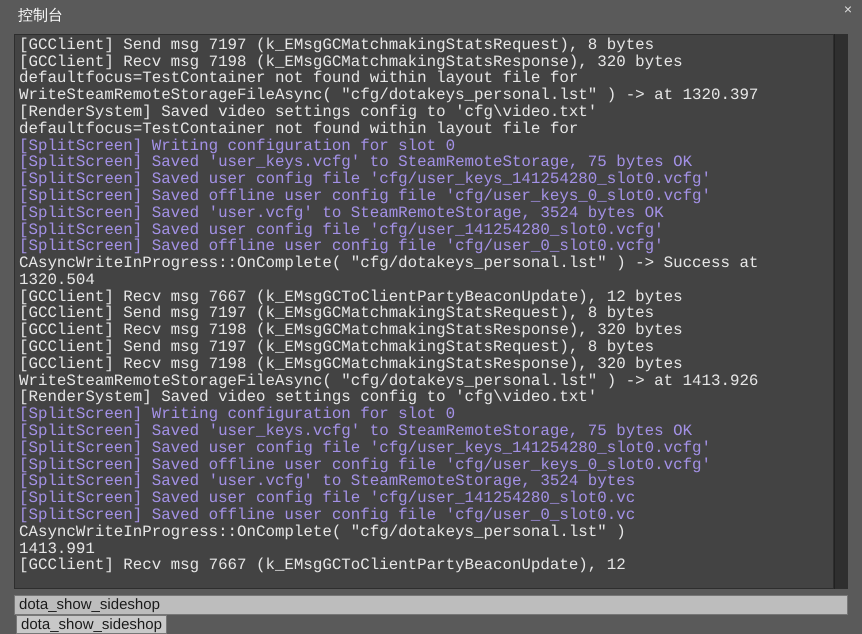 The height and width of the screenshot is (634, 862). Describe the element at coordinates (57, 549) in the screenshot. I see `log-line: 1413.991` at that location.